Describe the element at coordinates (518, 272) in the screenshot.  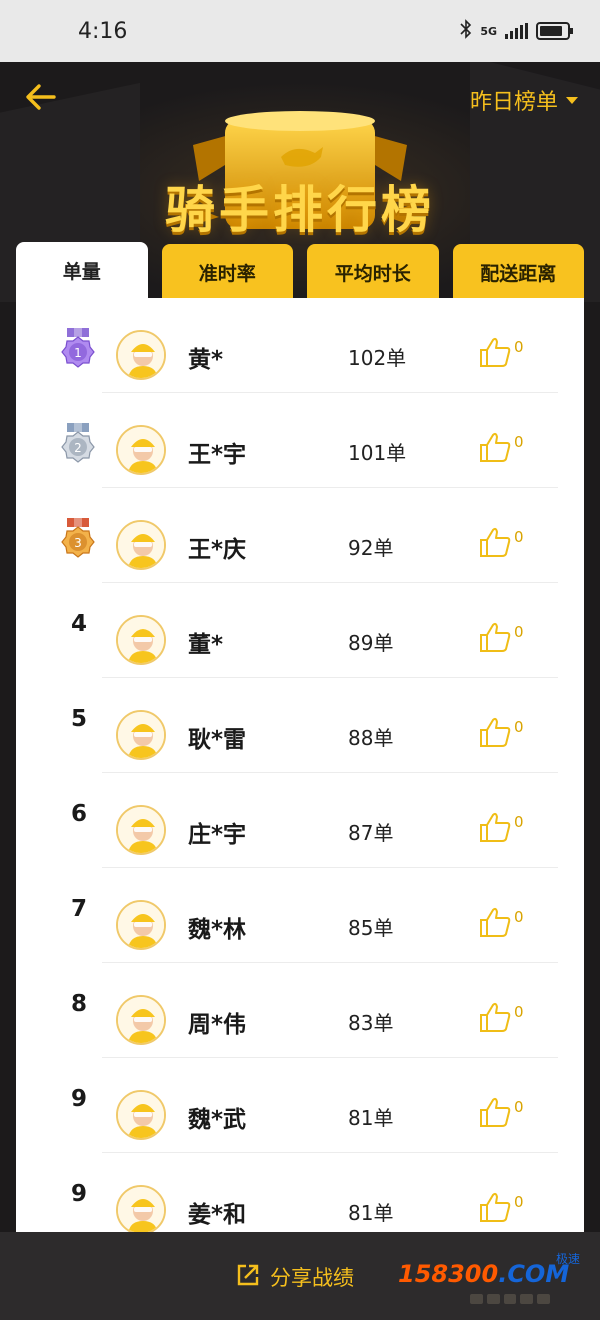
I see `tab-delivery-distance: 配送距离` at that location.